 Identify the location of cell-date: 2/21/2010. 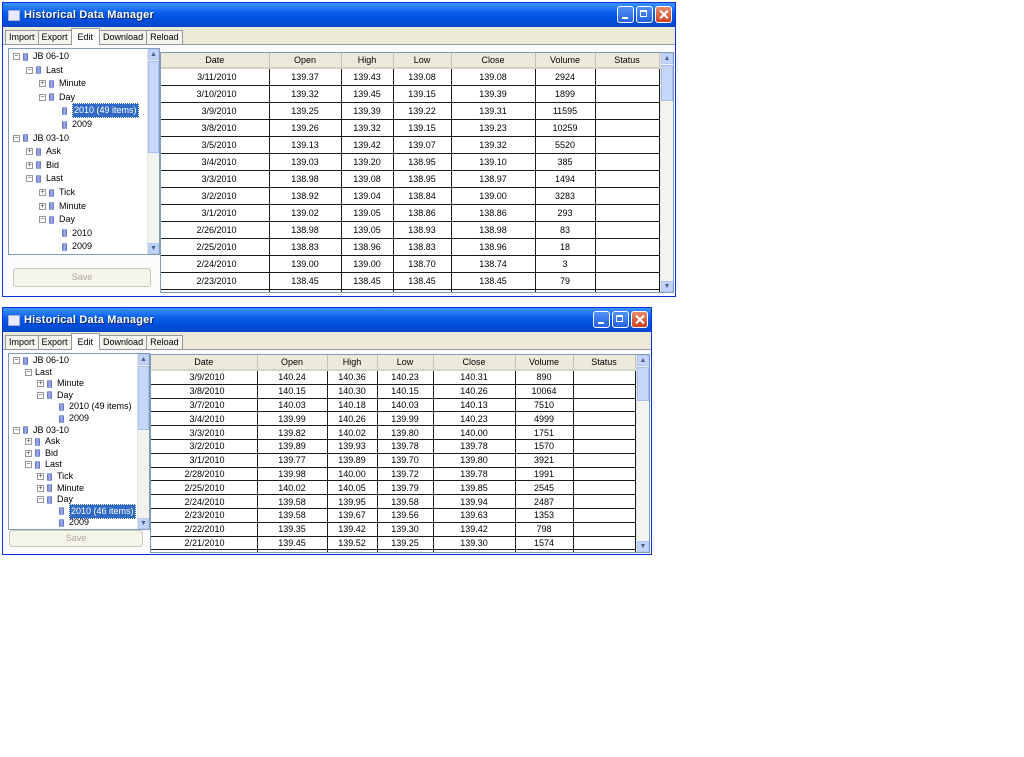
(204, 543).